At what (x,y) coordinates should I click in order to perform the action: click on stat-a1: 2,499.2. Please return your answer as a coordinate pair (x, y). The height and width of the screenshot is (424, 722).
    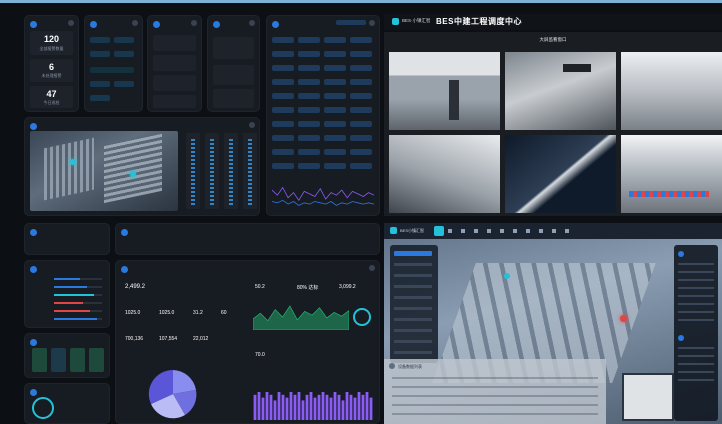
    Looking at the image, I should click on (135, 287).